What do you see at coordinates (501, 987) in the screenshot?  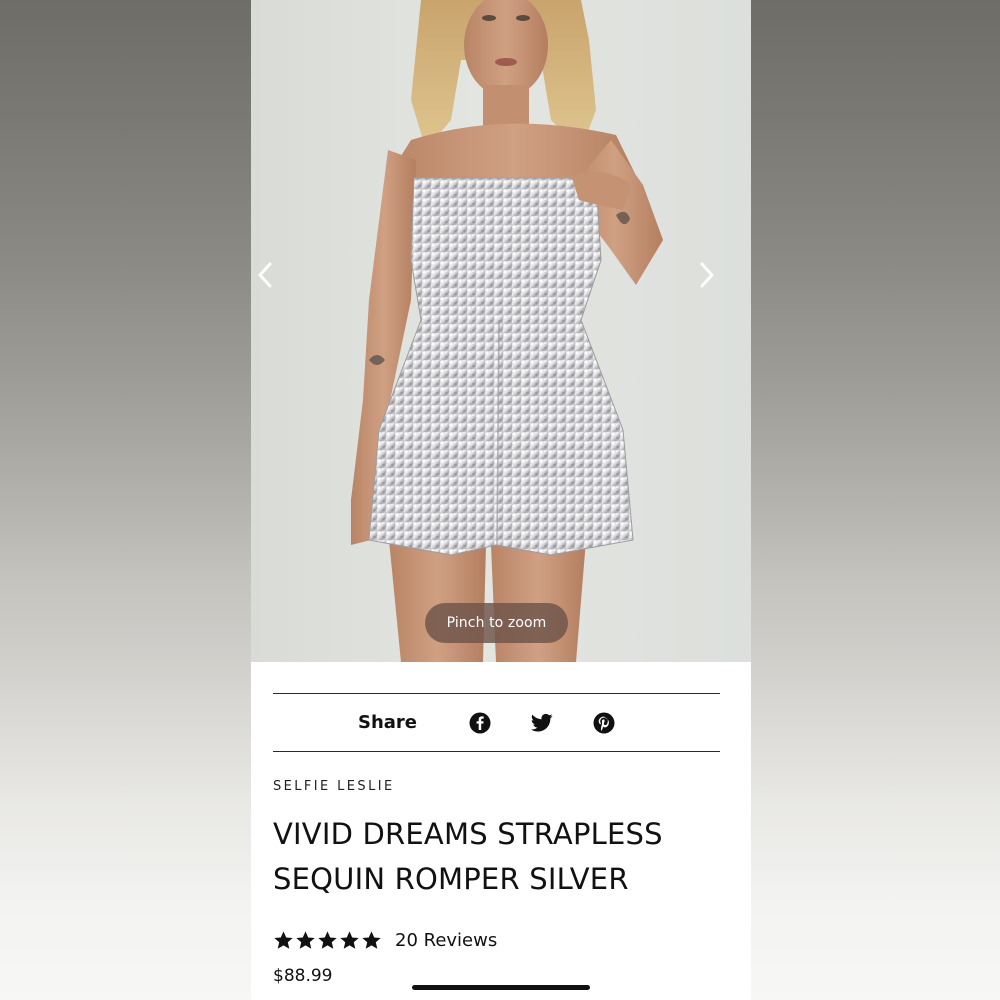 I see `home-indicator` at bounding box center [501, 987].